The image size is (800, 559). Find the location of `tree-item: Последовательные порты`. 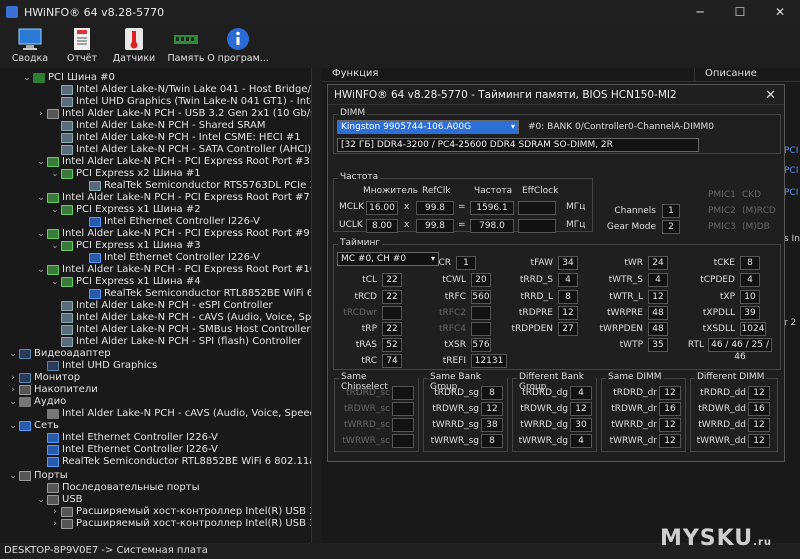

tree-item: Последовательные порты is located at coordinates (118, 488).